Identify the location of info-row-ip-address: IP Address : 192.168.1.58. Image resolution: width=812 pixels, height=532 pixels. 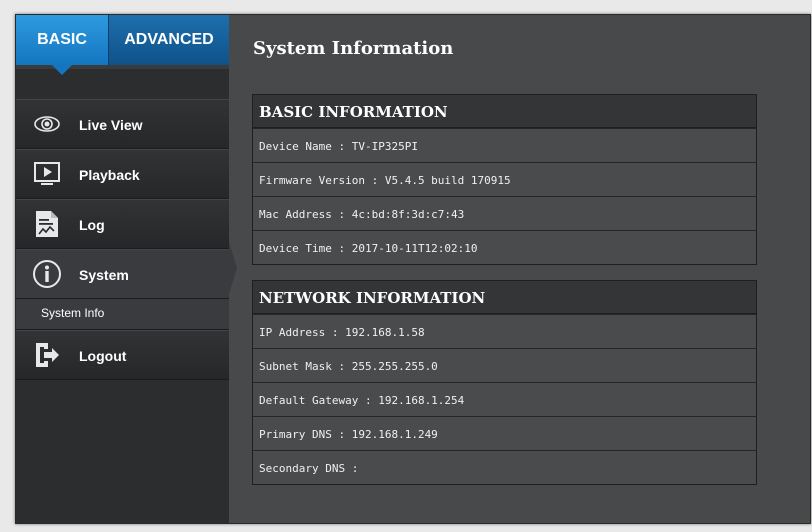
(504, 331).